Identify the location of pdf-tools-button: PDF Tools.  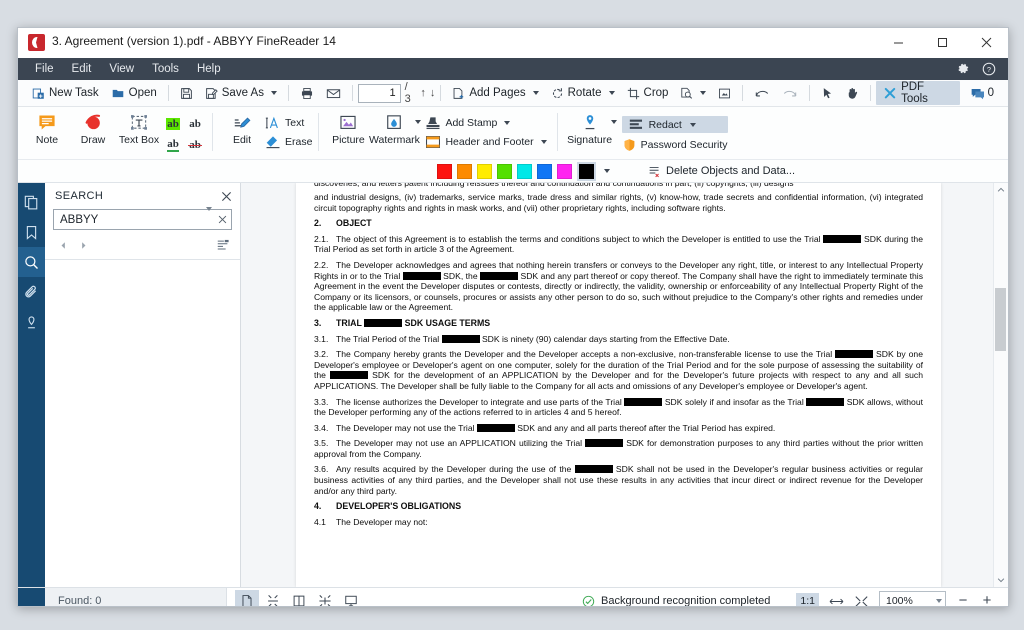
(918, 93).